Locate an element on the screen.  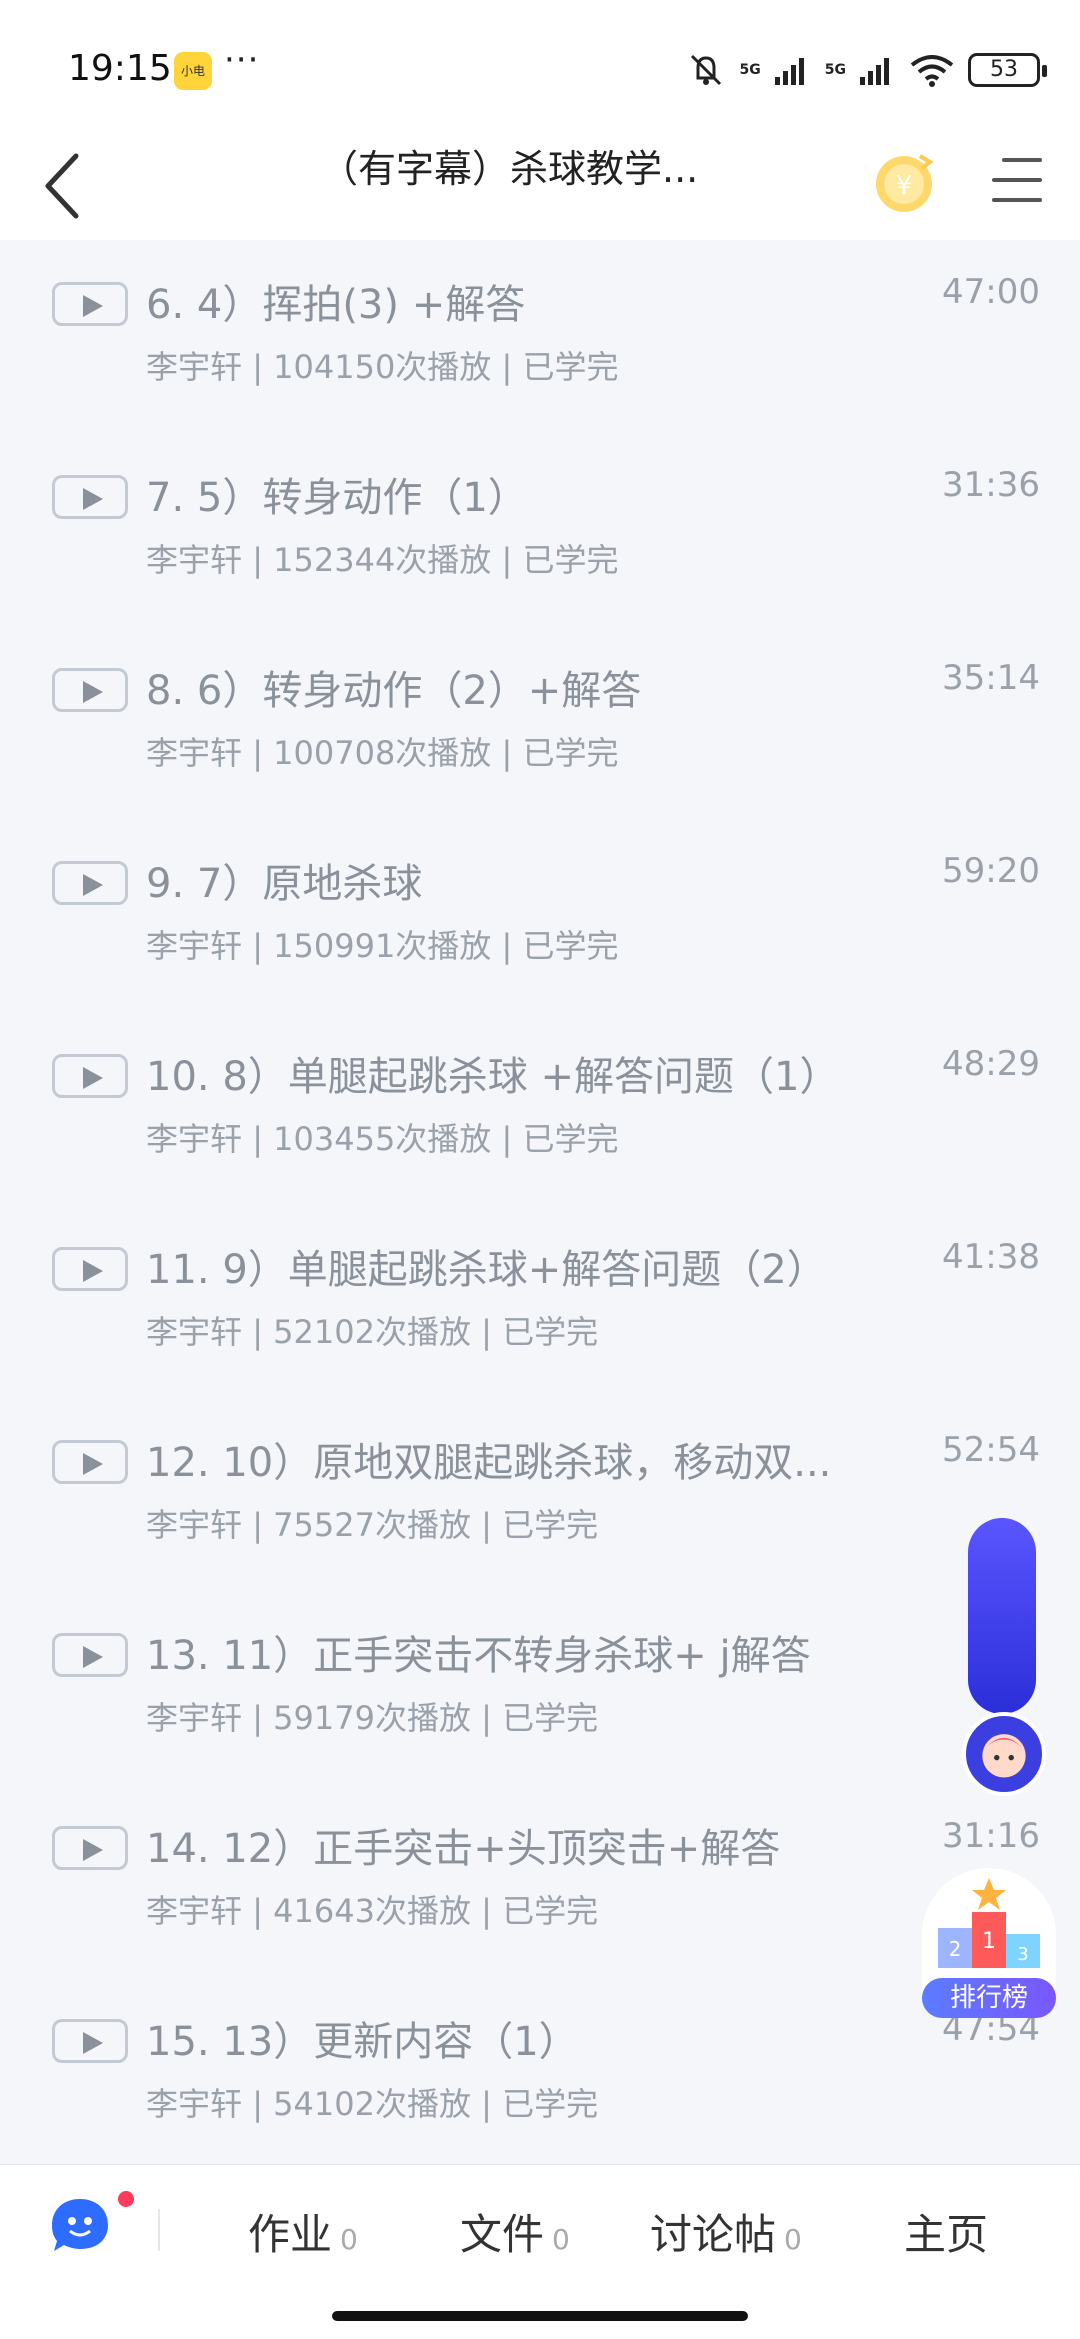
floating-assistant-bar is located at coordinates (1002, 1616).